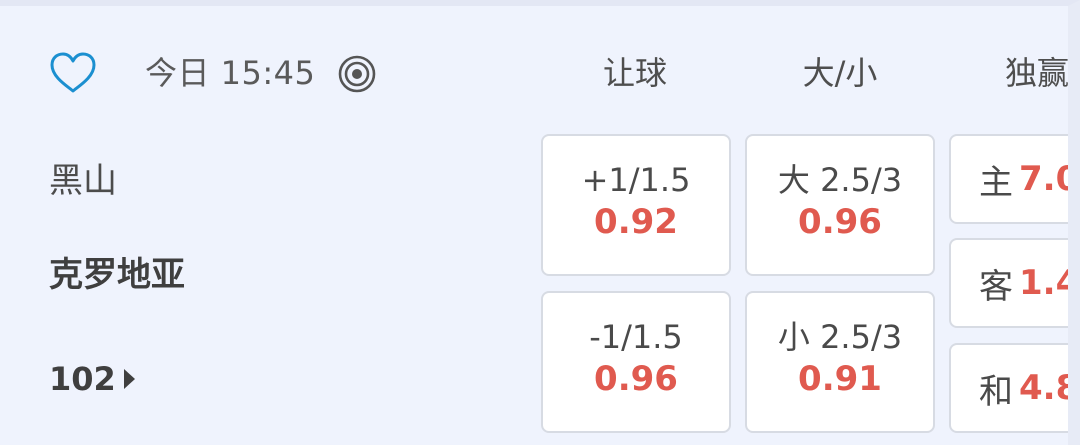 Image resolution: width=1080 pixels, height=445 pixels. What do you see at coordinates (1014, 283) in the screenshot?
I see `odds-button-moneyline-away: 客 1.4` at bounding box center [1014, 283].